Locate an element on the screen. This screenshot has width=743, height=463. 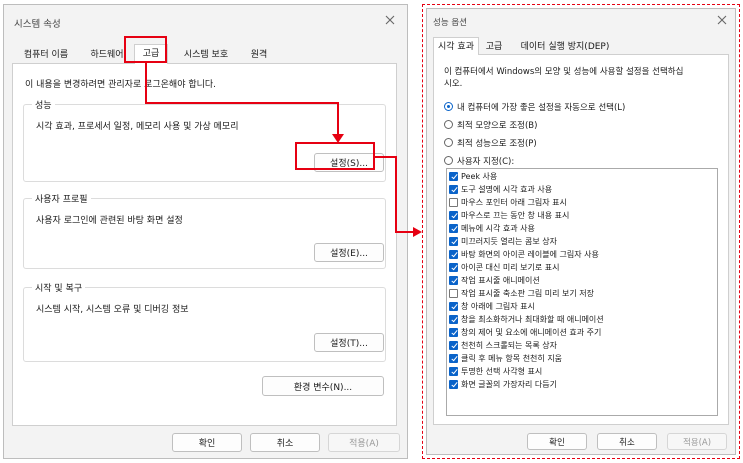
highlight-advanced-tab is located at coordinates (145, 49).